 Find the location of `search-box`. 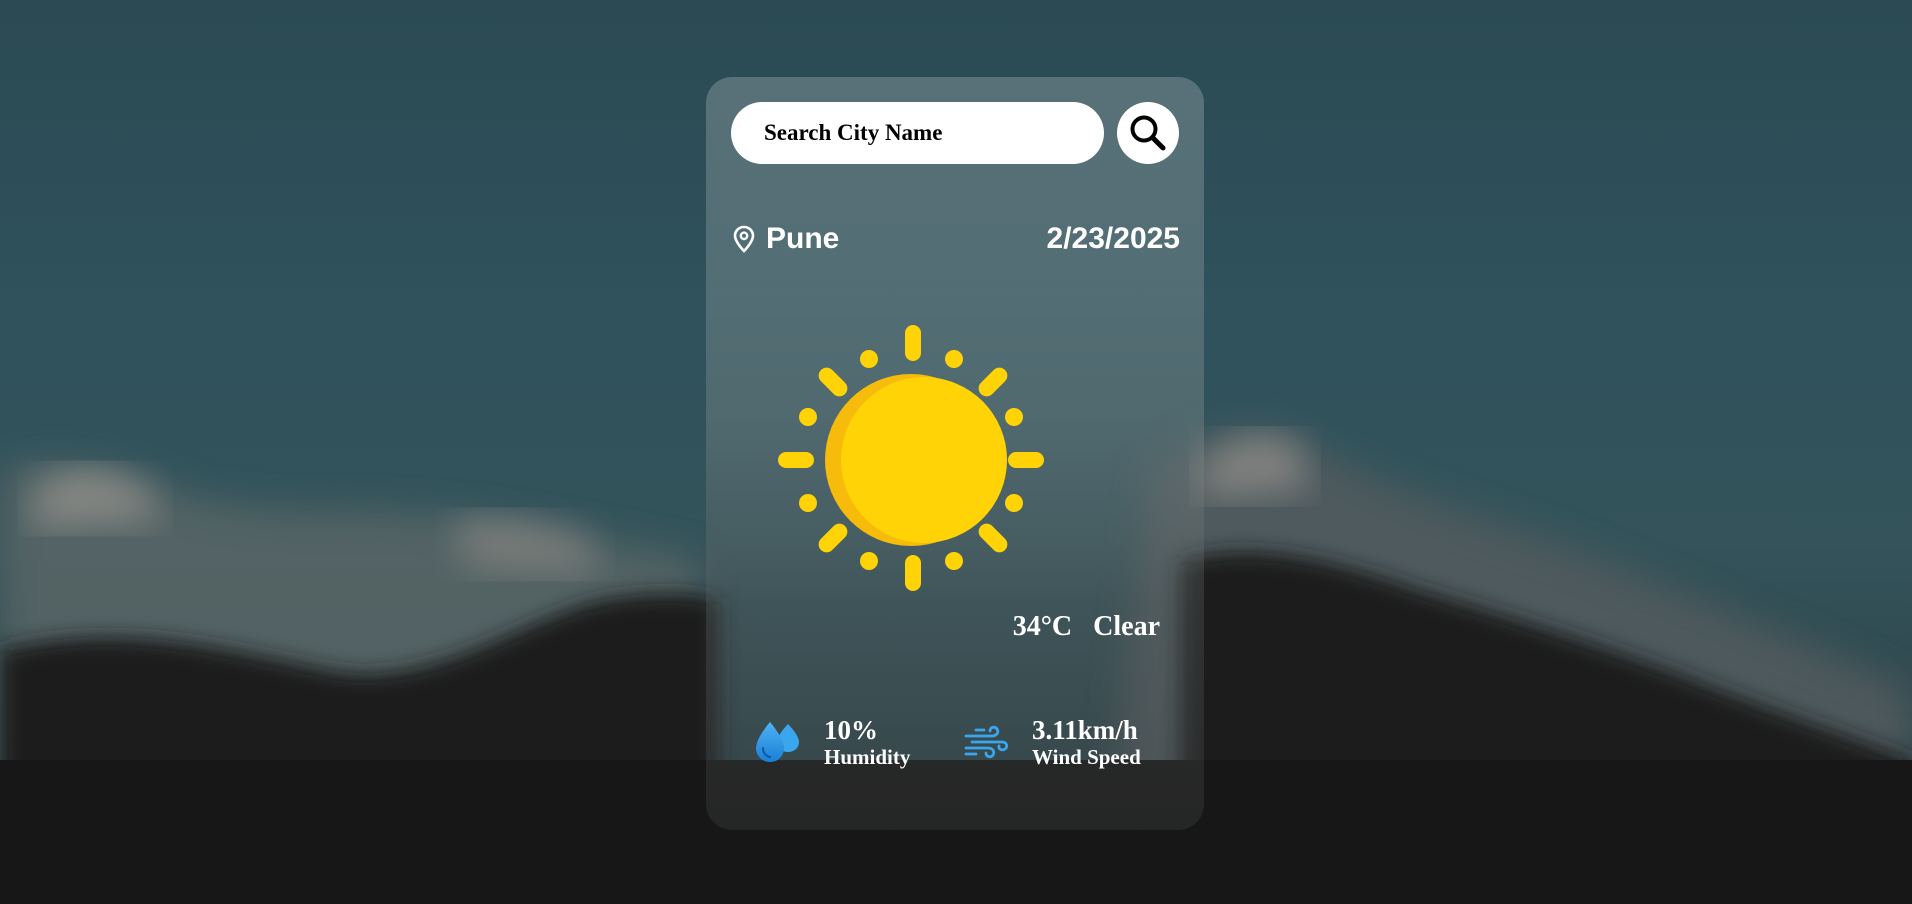

search-box is located at coordinates (917, 133).